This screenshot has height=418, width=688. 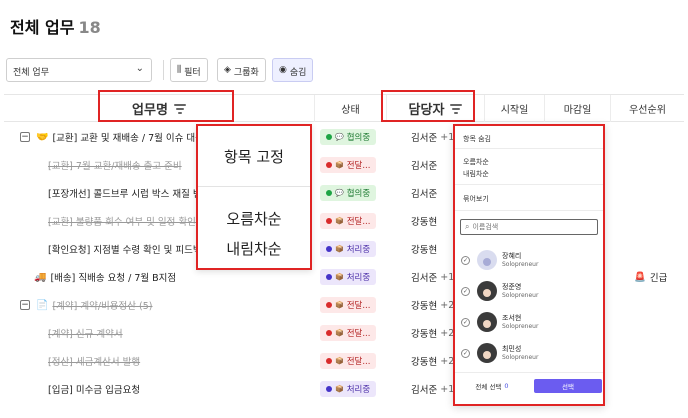 What do you see at coordinates (179, 361) in the screenshot?
I see `task-cell: [정산] 세금계산서 발행` at bounding box center [179, 361].